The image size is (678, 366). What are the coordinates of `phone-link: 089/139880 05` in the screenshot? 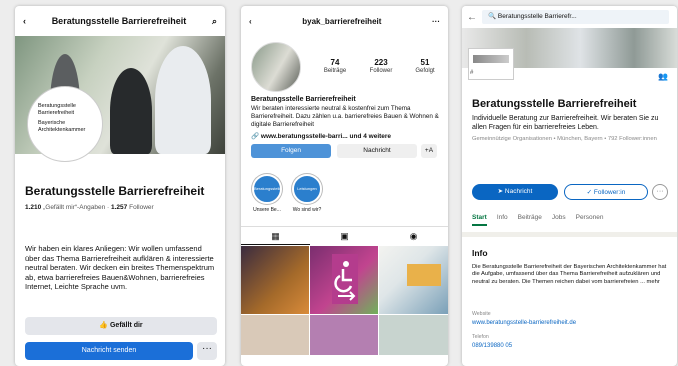 It's located at (492, 346).